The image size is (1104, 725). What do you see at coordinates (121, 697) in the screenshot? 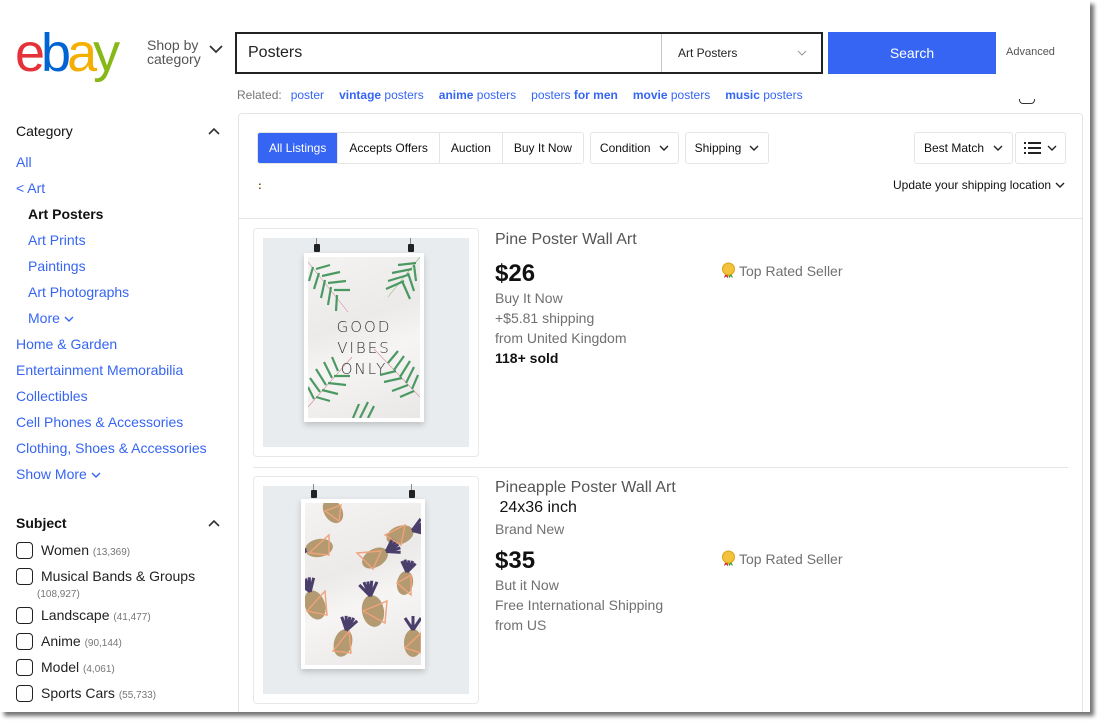
I see `subject-option-sports-cars: Sports Cars (55,733)` at bounding box center [121, 697].